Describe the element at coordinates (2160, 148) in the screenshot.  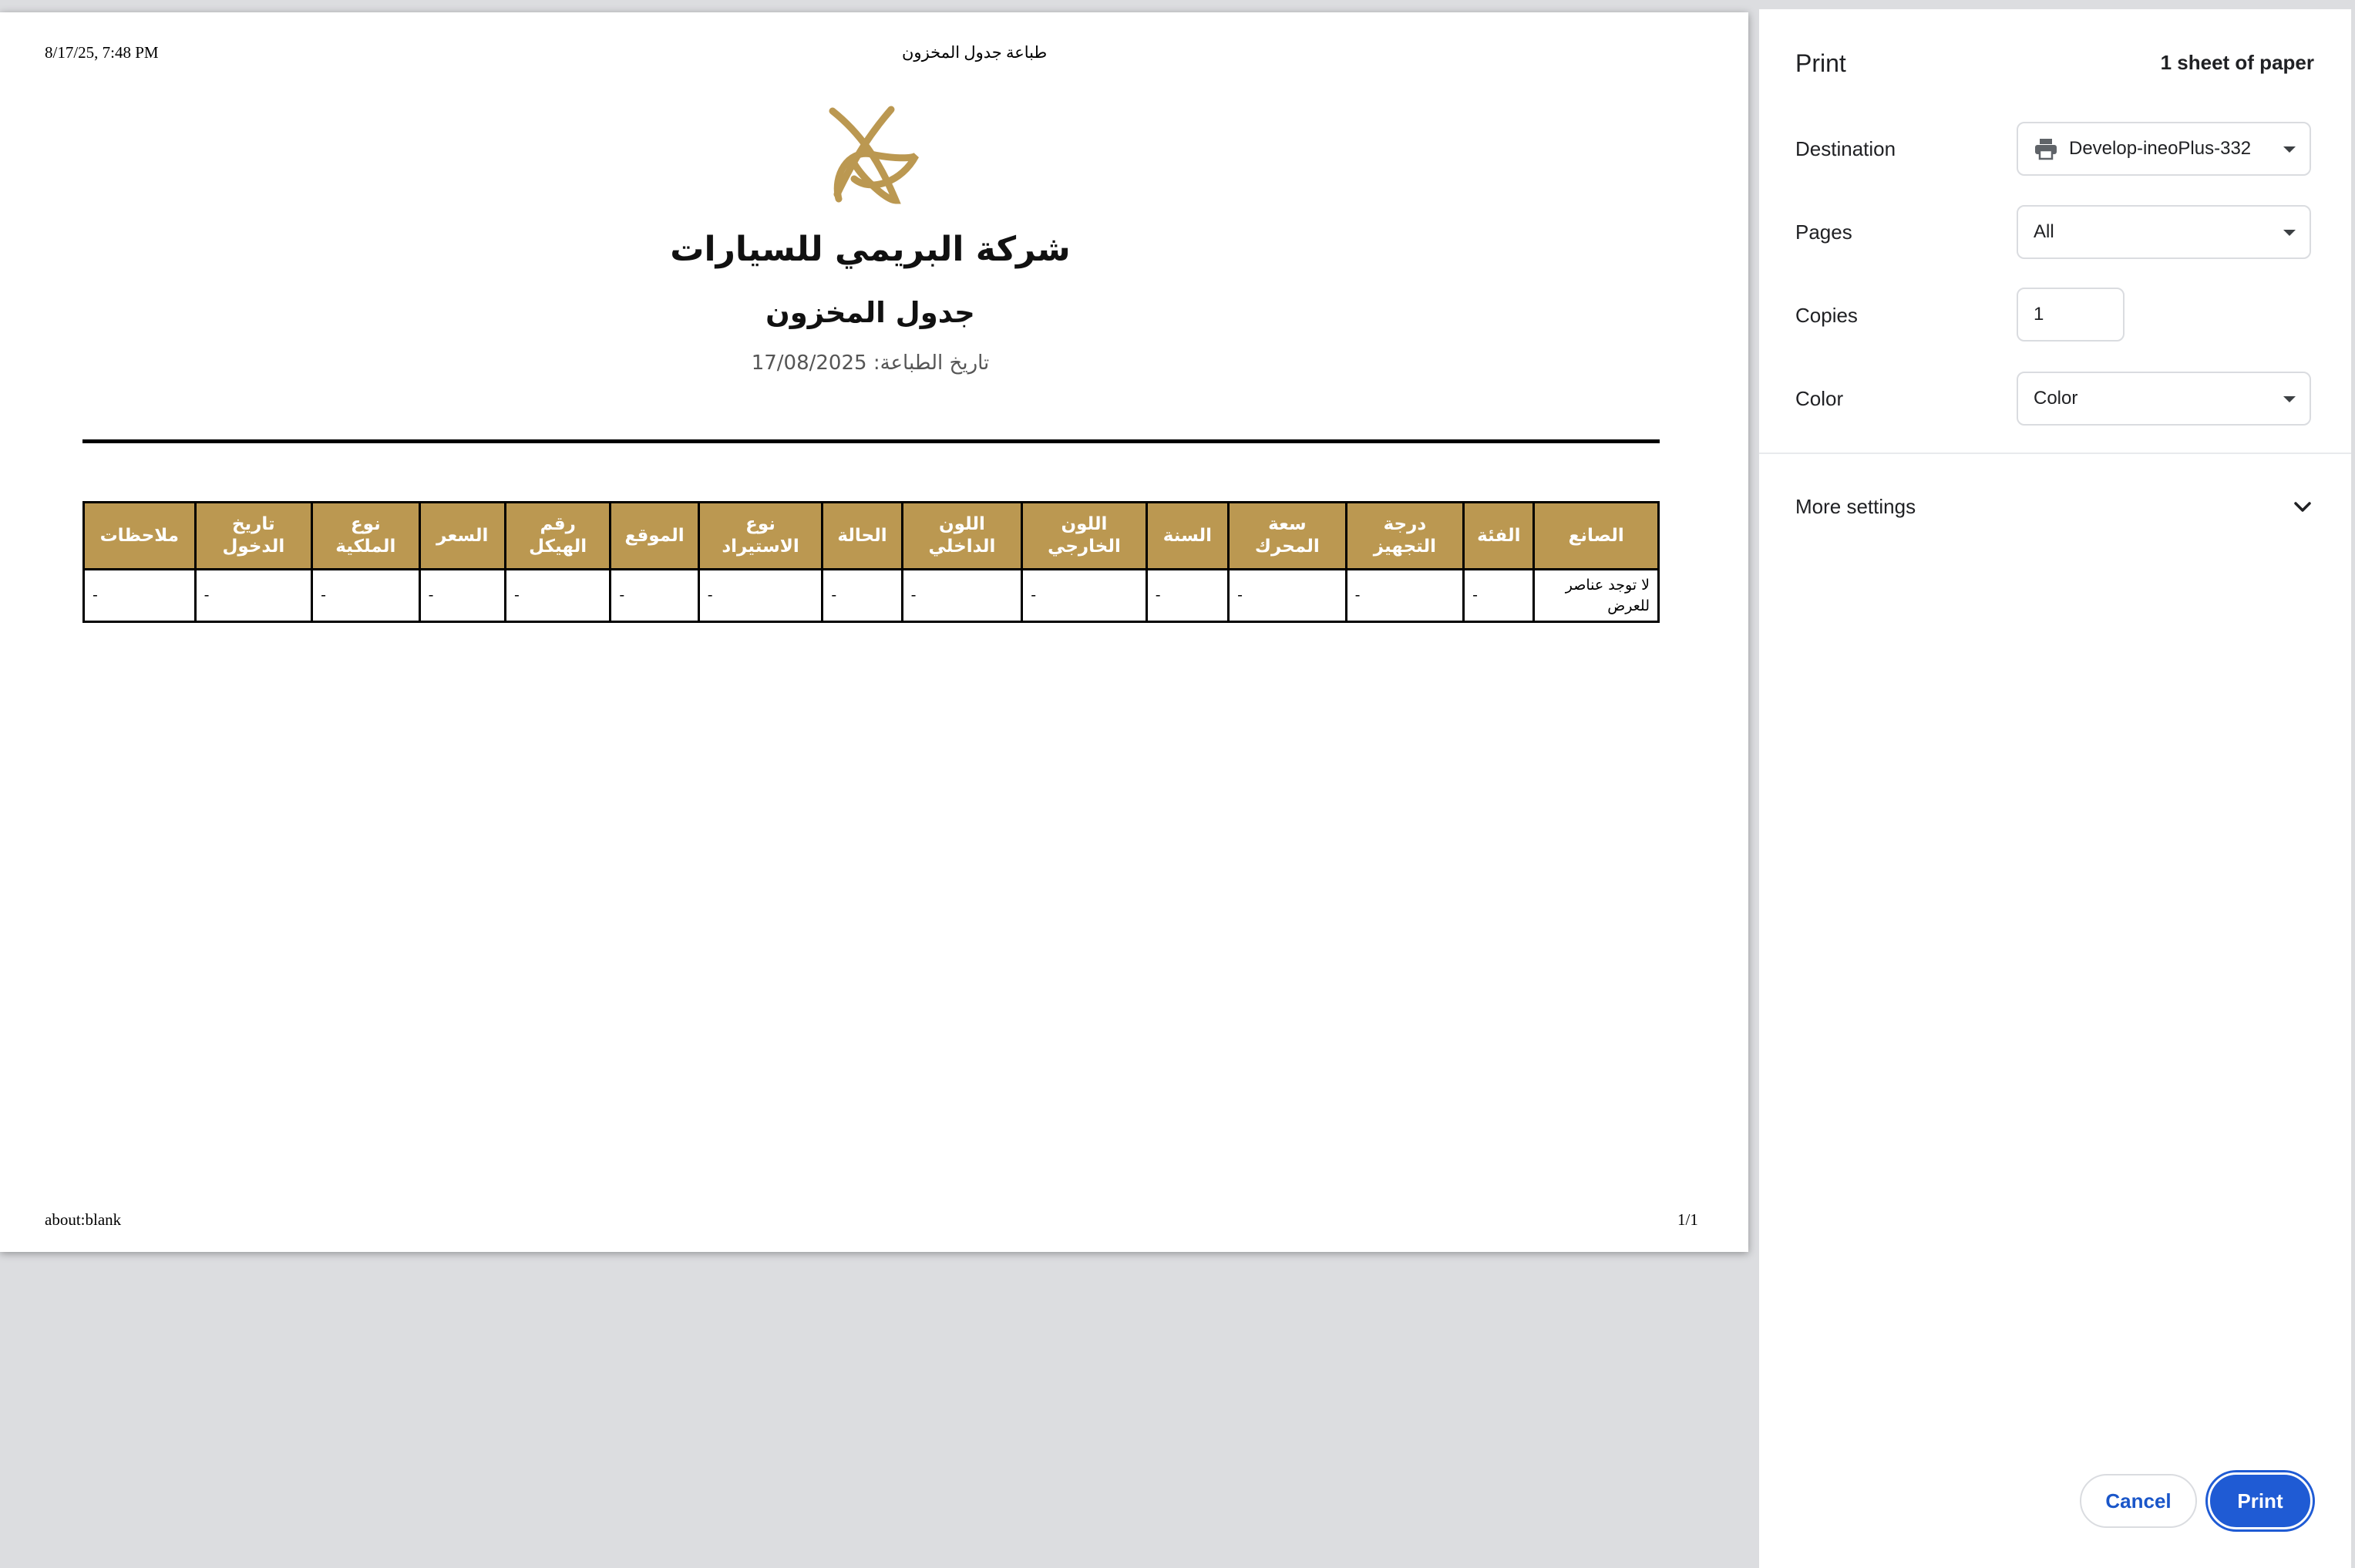
I see `destination-value: Develop-ineoPlus-332` at that location.